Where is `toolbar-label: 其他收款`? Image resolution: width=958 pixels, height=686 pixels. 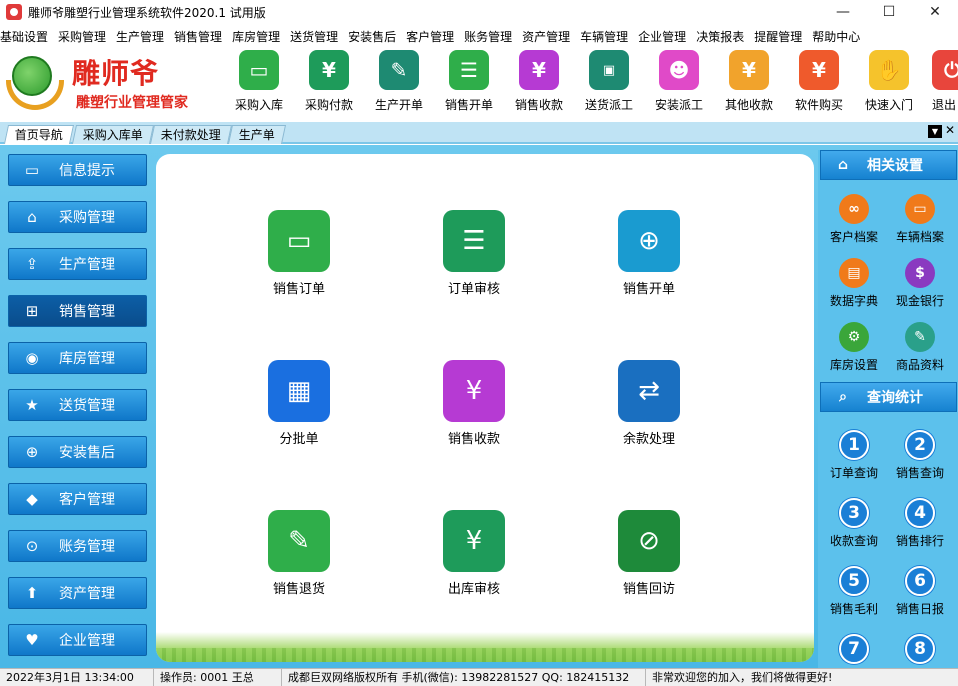
toolbar-label: 其他收款 is located at coordinates (748, 105).